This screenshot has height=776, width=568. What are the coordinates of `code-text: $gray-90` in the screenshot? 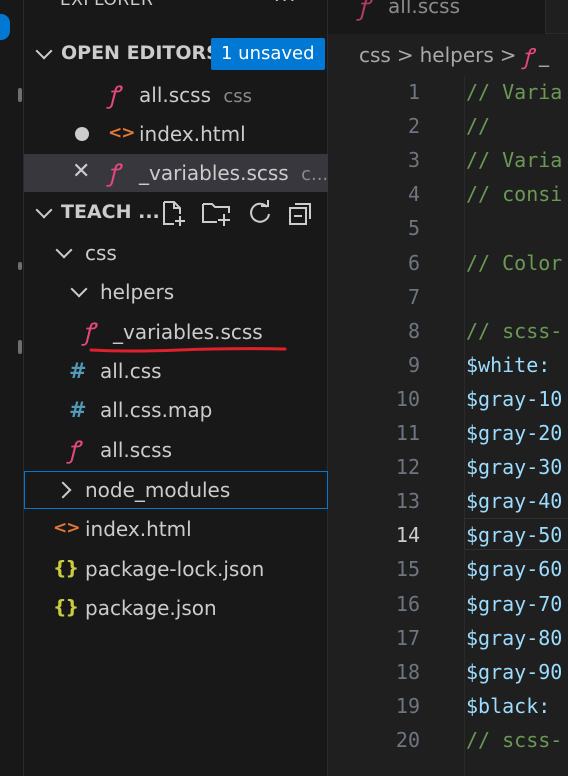 It's located at (514, 671).